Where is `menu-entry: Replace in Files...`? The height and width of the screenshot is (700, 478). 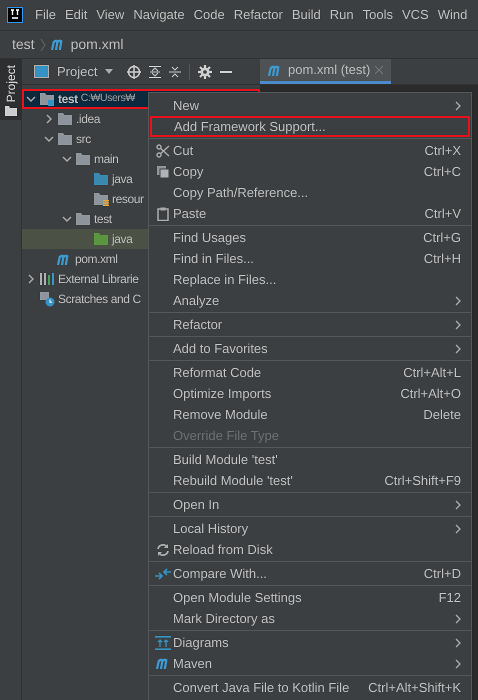 menu-entry: Replace in Files... is located at coordinates (310, 279).